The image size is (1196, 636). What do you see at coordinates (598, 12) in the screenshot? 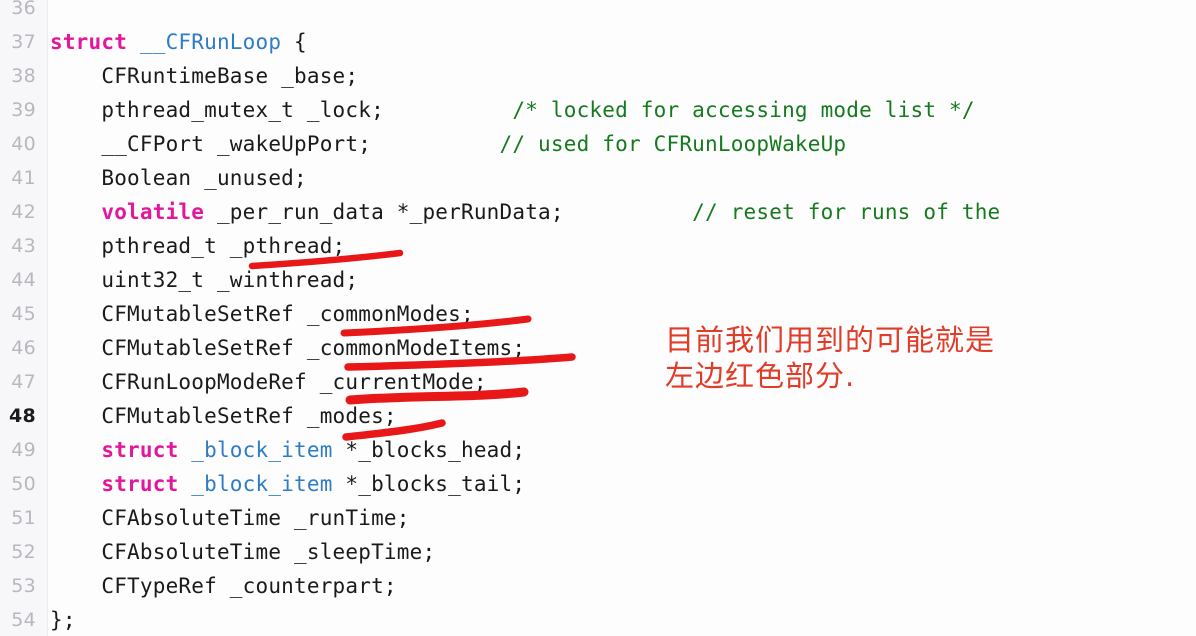
I see `code-line: 36` at bounding box center [598, 12].